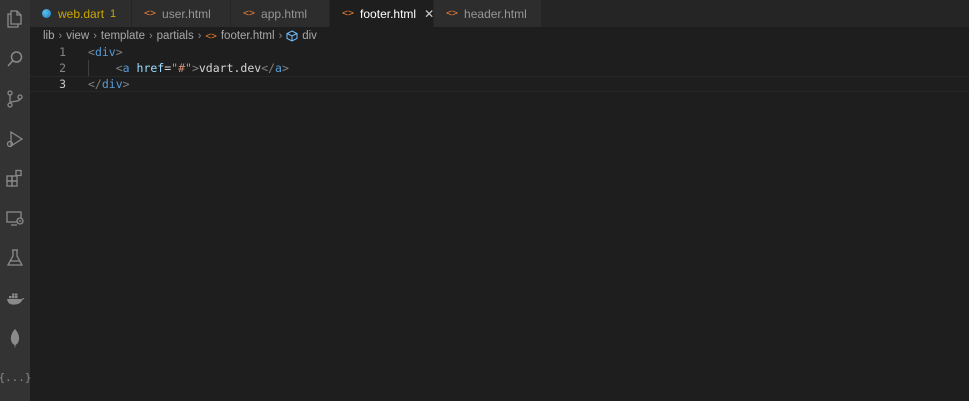  What do you see at coordinates (49, 36) in the screenshot?
I see `breadcrumb-item-lib: lib` at bounding box center [49, 36].